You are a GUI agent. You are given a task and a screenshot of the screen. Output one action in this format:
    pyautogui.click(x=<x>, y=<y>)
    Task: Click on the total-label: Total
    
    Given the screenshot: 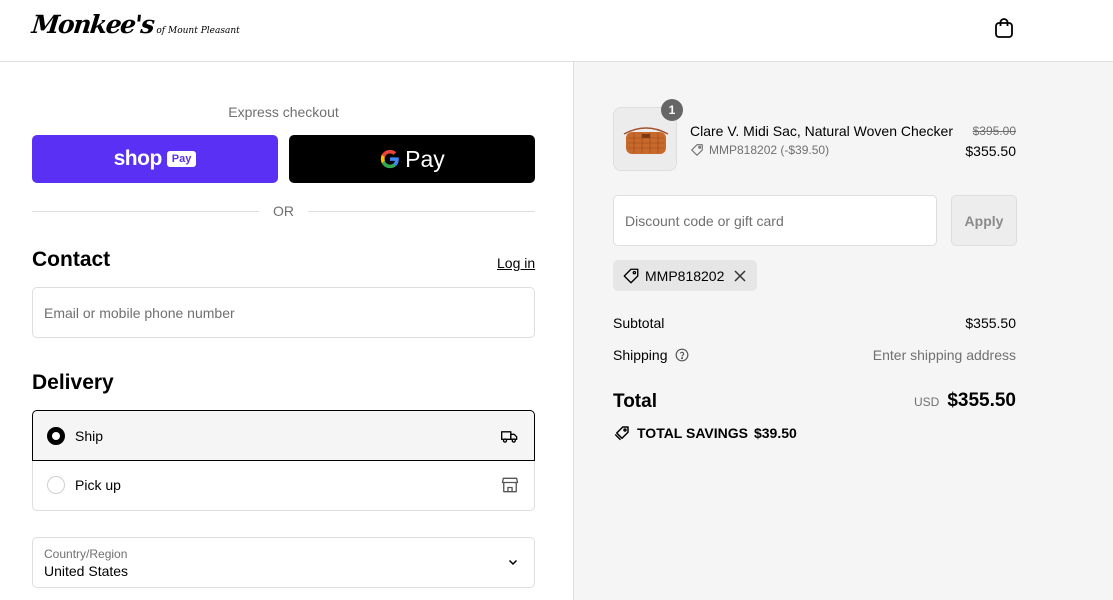 What is the action you would take?
    pyautogui.click(x=635, y=401)
    